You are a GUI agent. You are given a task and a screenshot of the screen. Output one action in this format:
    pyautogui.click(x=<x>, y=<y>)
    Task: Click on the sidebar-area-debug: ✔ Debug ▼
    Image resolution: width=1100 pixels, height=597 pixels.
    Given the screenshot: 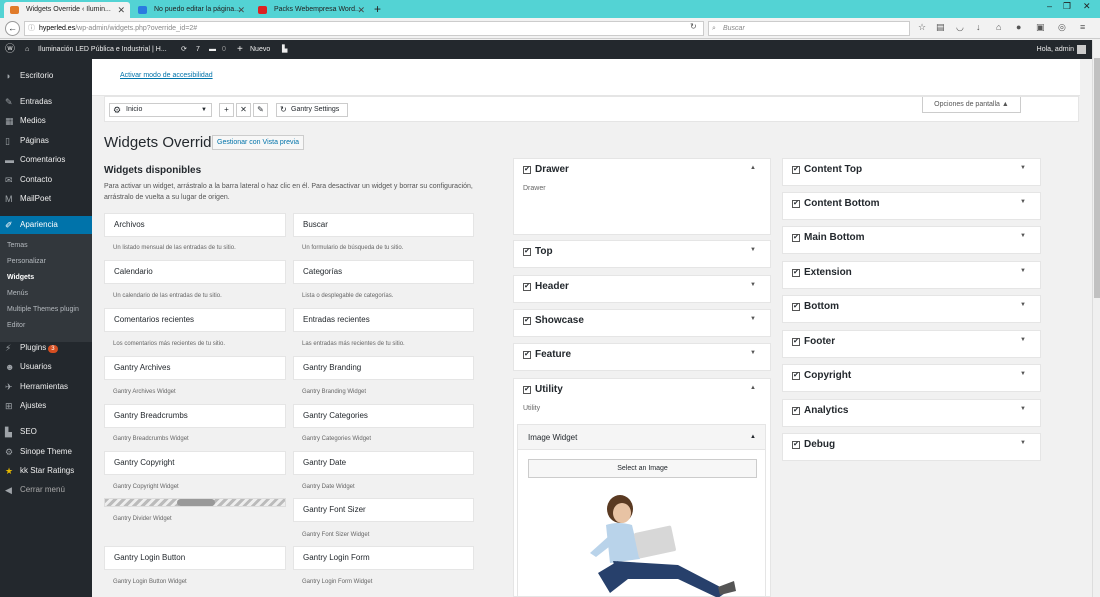 What is the action you would take?
    pyautogui.click(x=911, y=447)
    